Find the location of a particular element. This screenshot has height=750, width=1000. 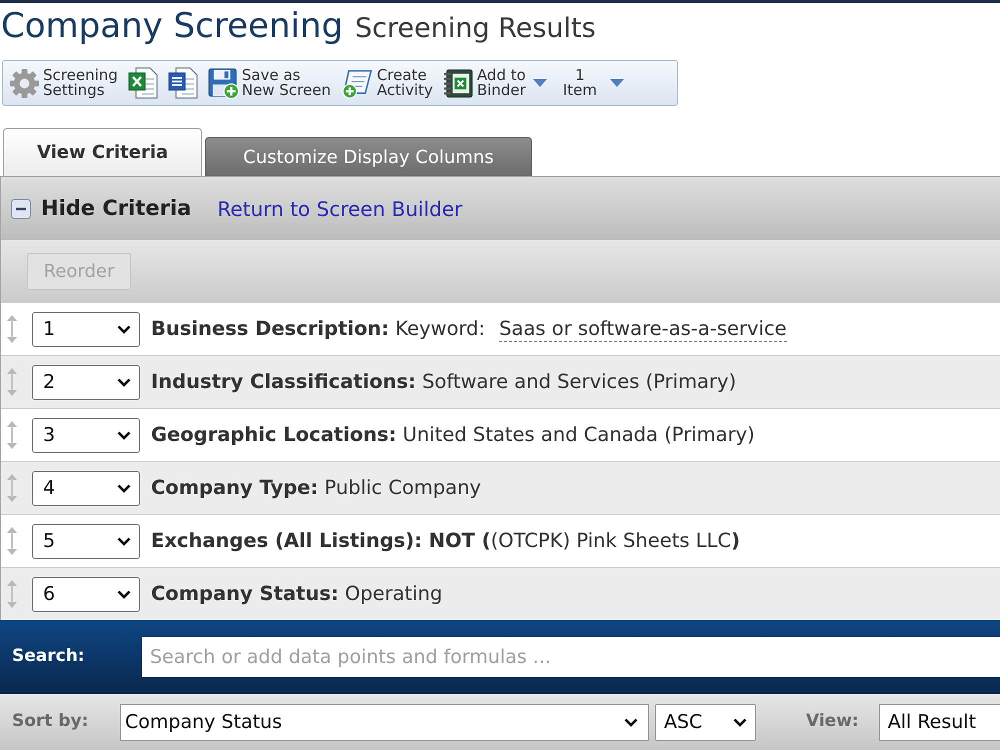

create-activity-button: Create Activity is located at coordinates (386, 83).